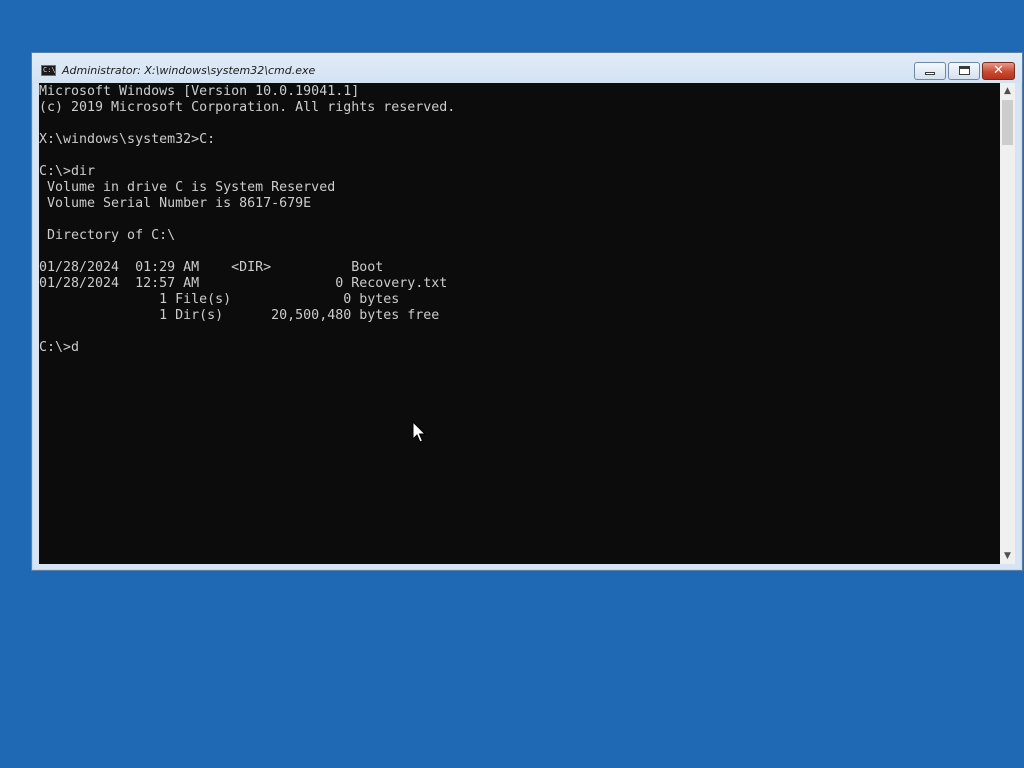 Image resolution: width=1024 pixels, height=768 pixels. I want to click on console-line: 01/28/2024 12:57 AM 0 Recovery.txt, so click(243, 283).